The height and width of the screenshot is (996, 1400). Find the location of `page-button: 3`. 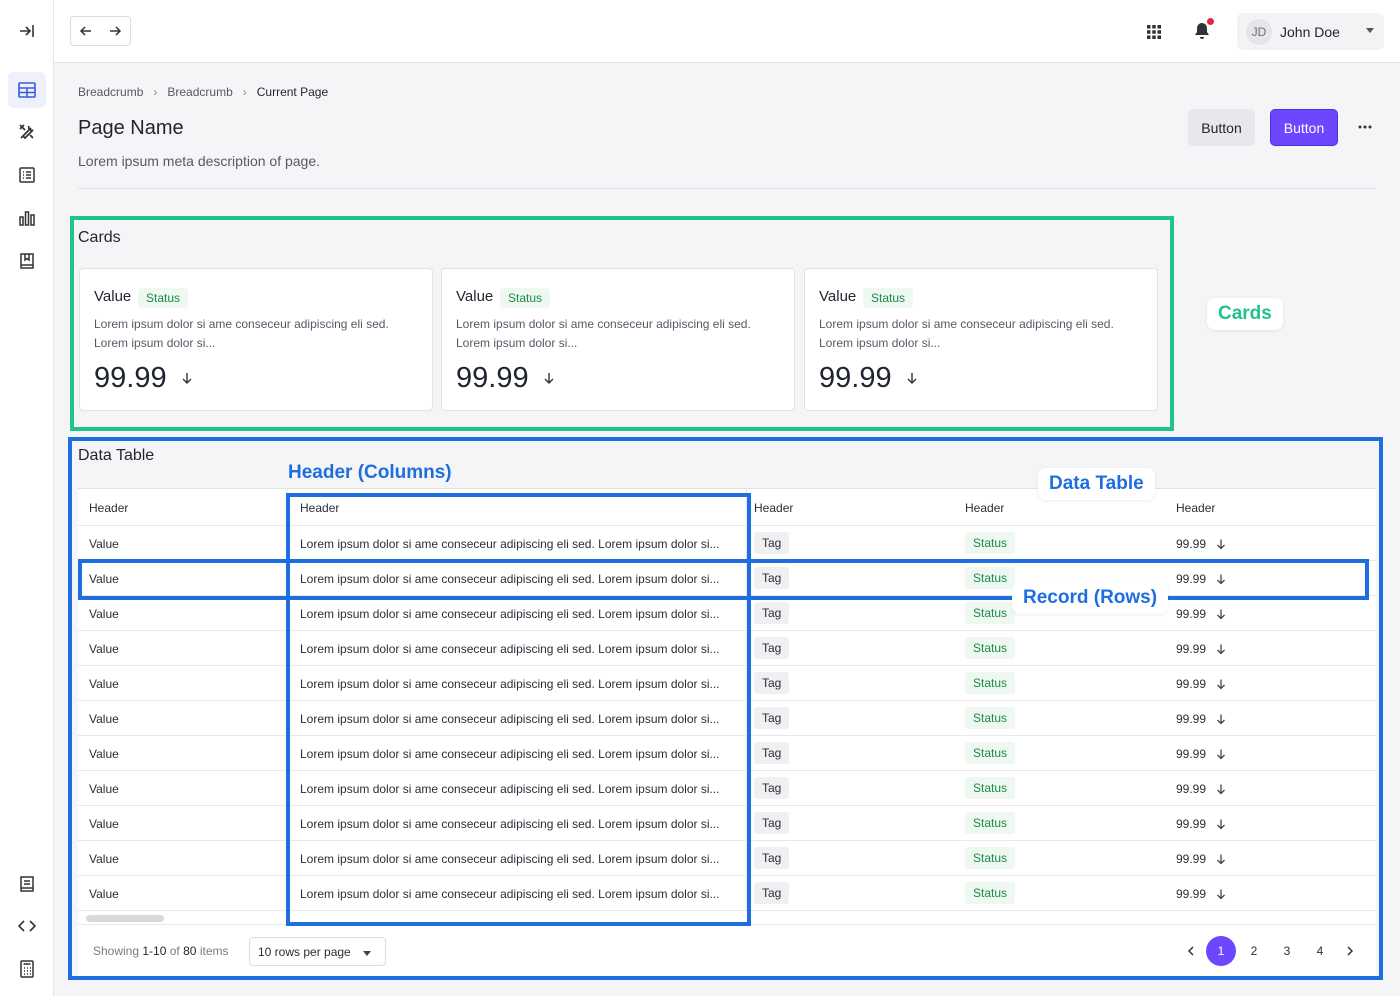

page-button: 3 is located at coordinates (1287, 951).